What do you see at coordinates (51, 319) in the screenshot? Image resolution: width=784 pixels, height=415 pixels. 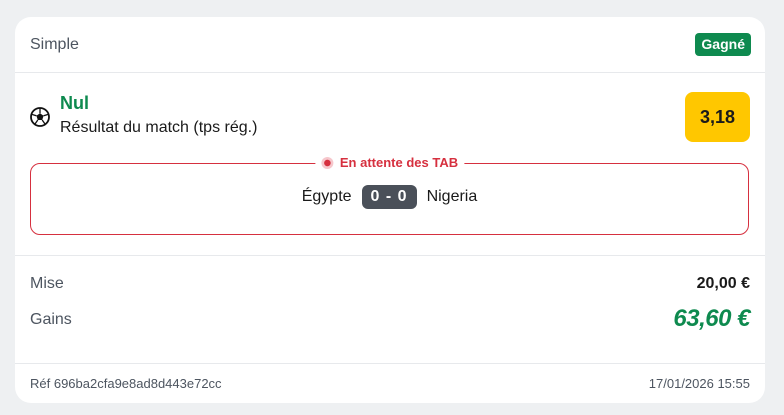 I see `winnings-label: Gains` at bounding box center [51, 319].